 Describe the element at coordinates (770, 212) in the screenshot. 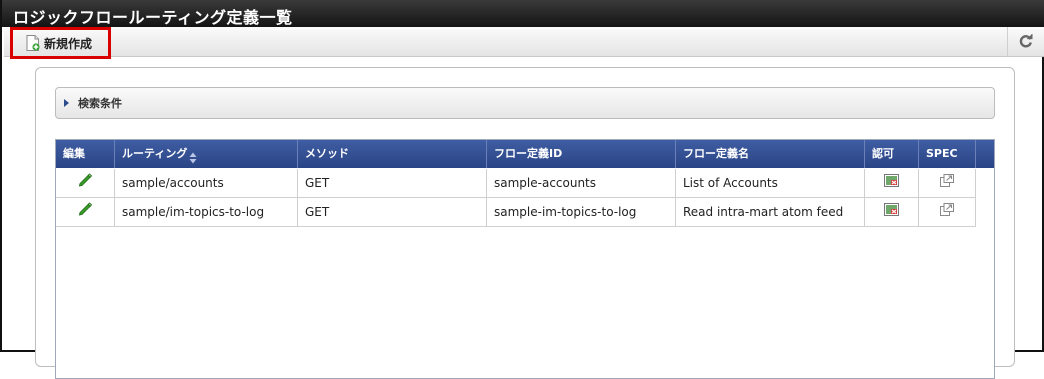

I see `flow-name-cell: Read intra-mart atom feed` at that location.